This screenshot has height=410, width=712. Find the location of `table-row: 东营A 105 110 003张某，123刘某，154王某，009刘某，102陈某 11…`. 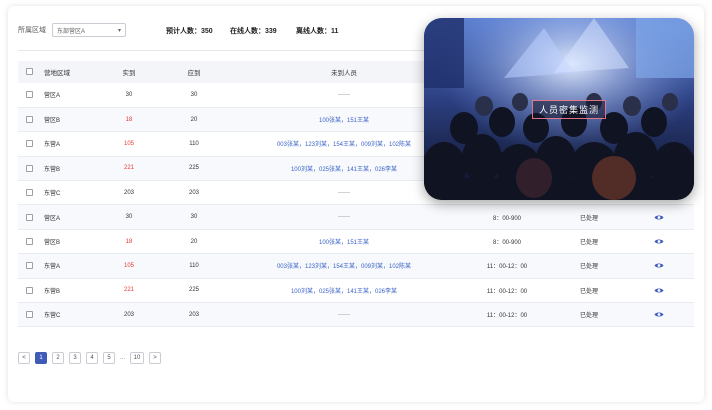

table-row: 东营A 105 110 003张某，123刘某，154王某，009刘某，102陈某 11… is located at coordinates (356, 266).